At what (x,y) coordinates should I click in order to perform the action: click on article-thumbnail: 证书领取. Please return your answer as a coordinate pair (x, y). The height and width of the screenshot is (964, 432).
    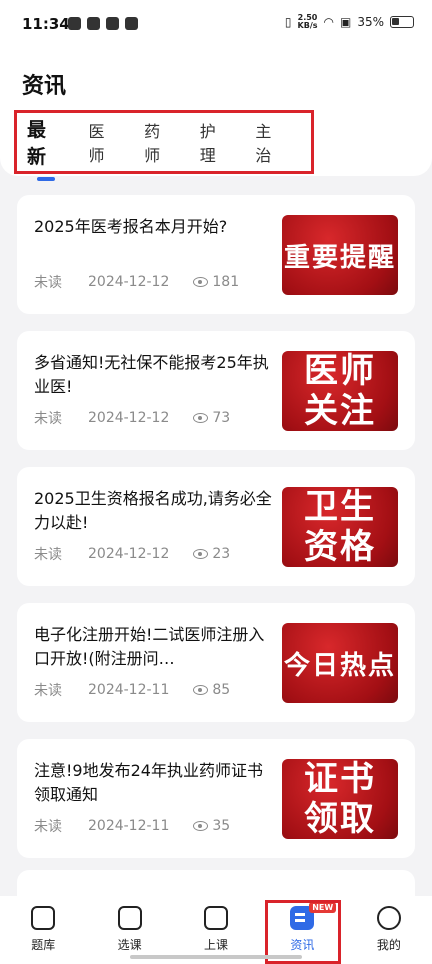
    Looking at the image, I should click on (340, 799).